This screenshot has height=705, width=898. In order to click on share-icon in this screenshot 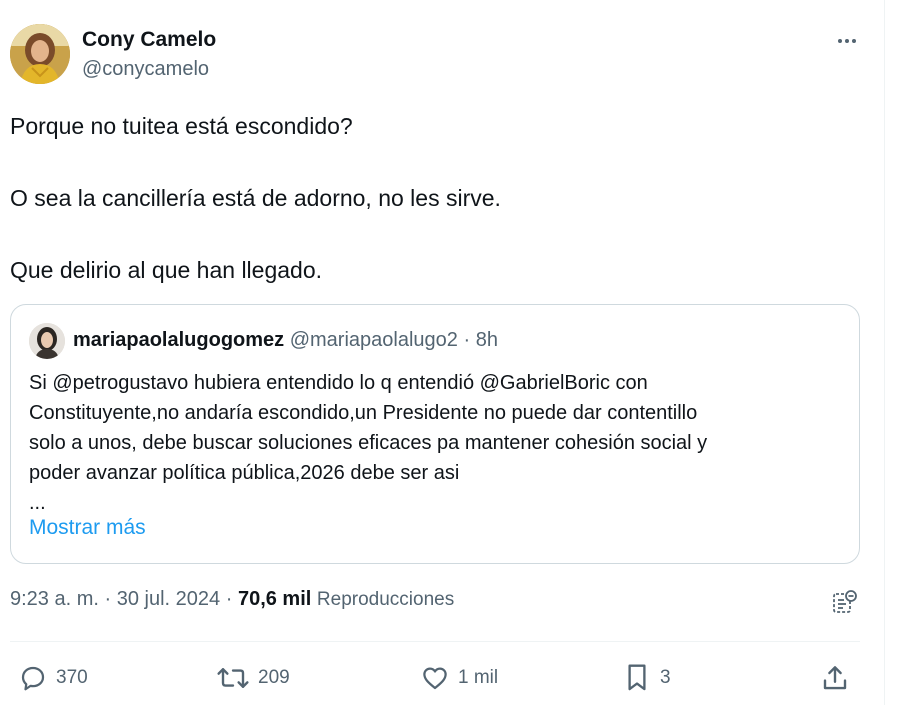, I will do `click(835, 678)`.